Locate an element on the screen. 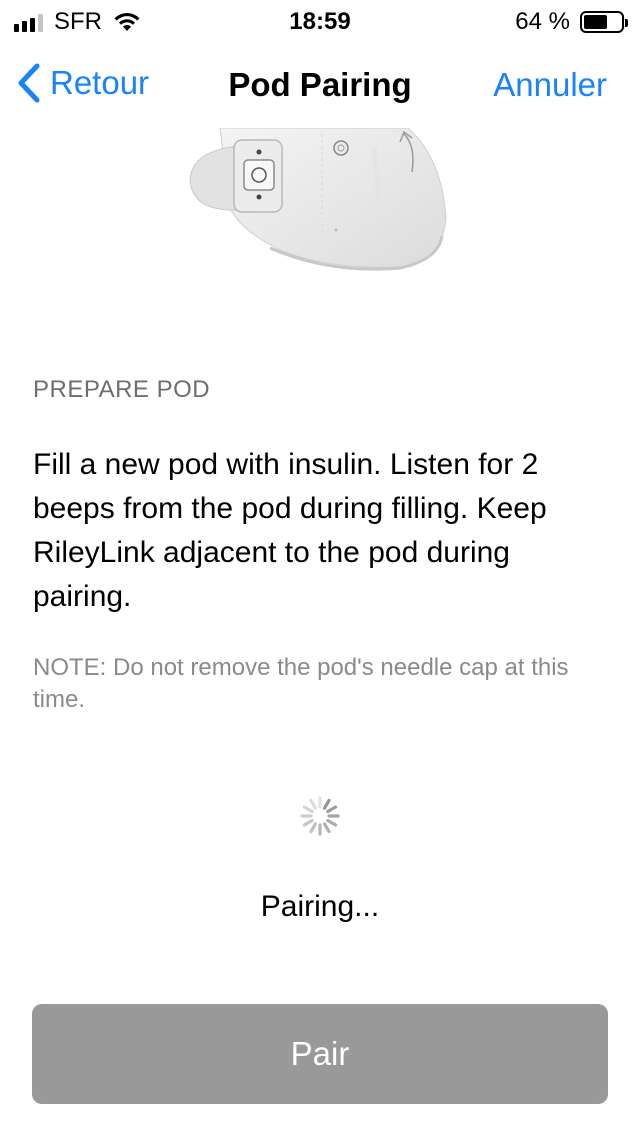  cancel-button: Annuler is located at coordinates (550, 85).